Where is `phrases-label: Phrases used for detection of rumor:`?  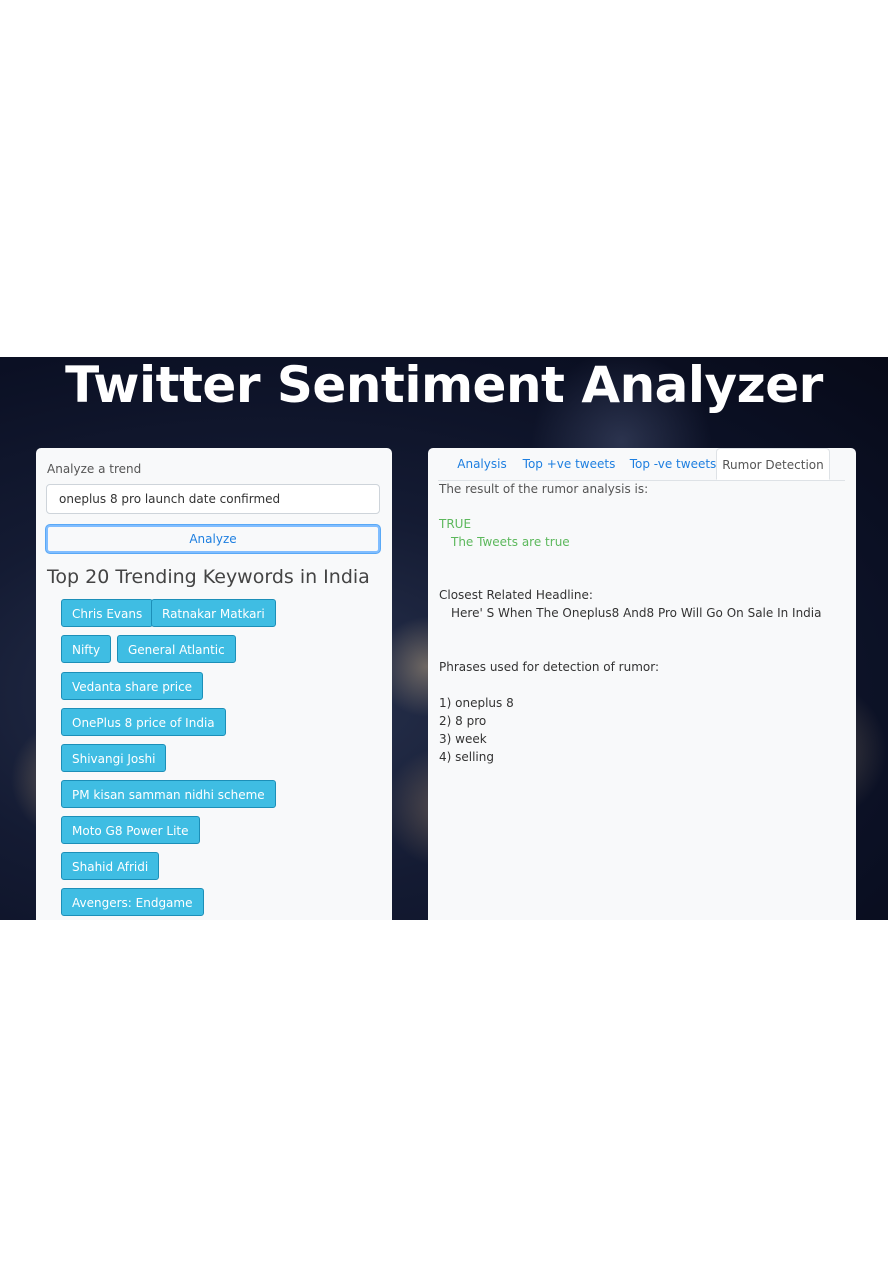
phrases-label: Phrases used for detection of rumor: is located at coordinates (549, 667).